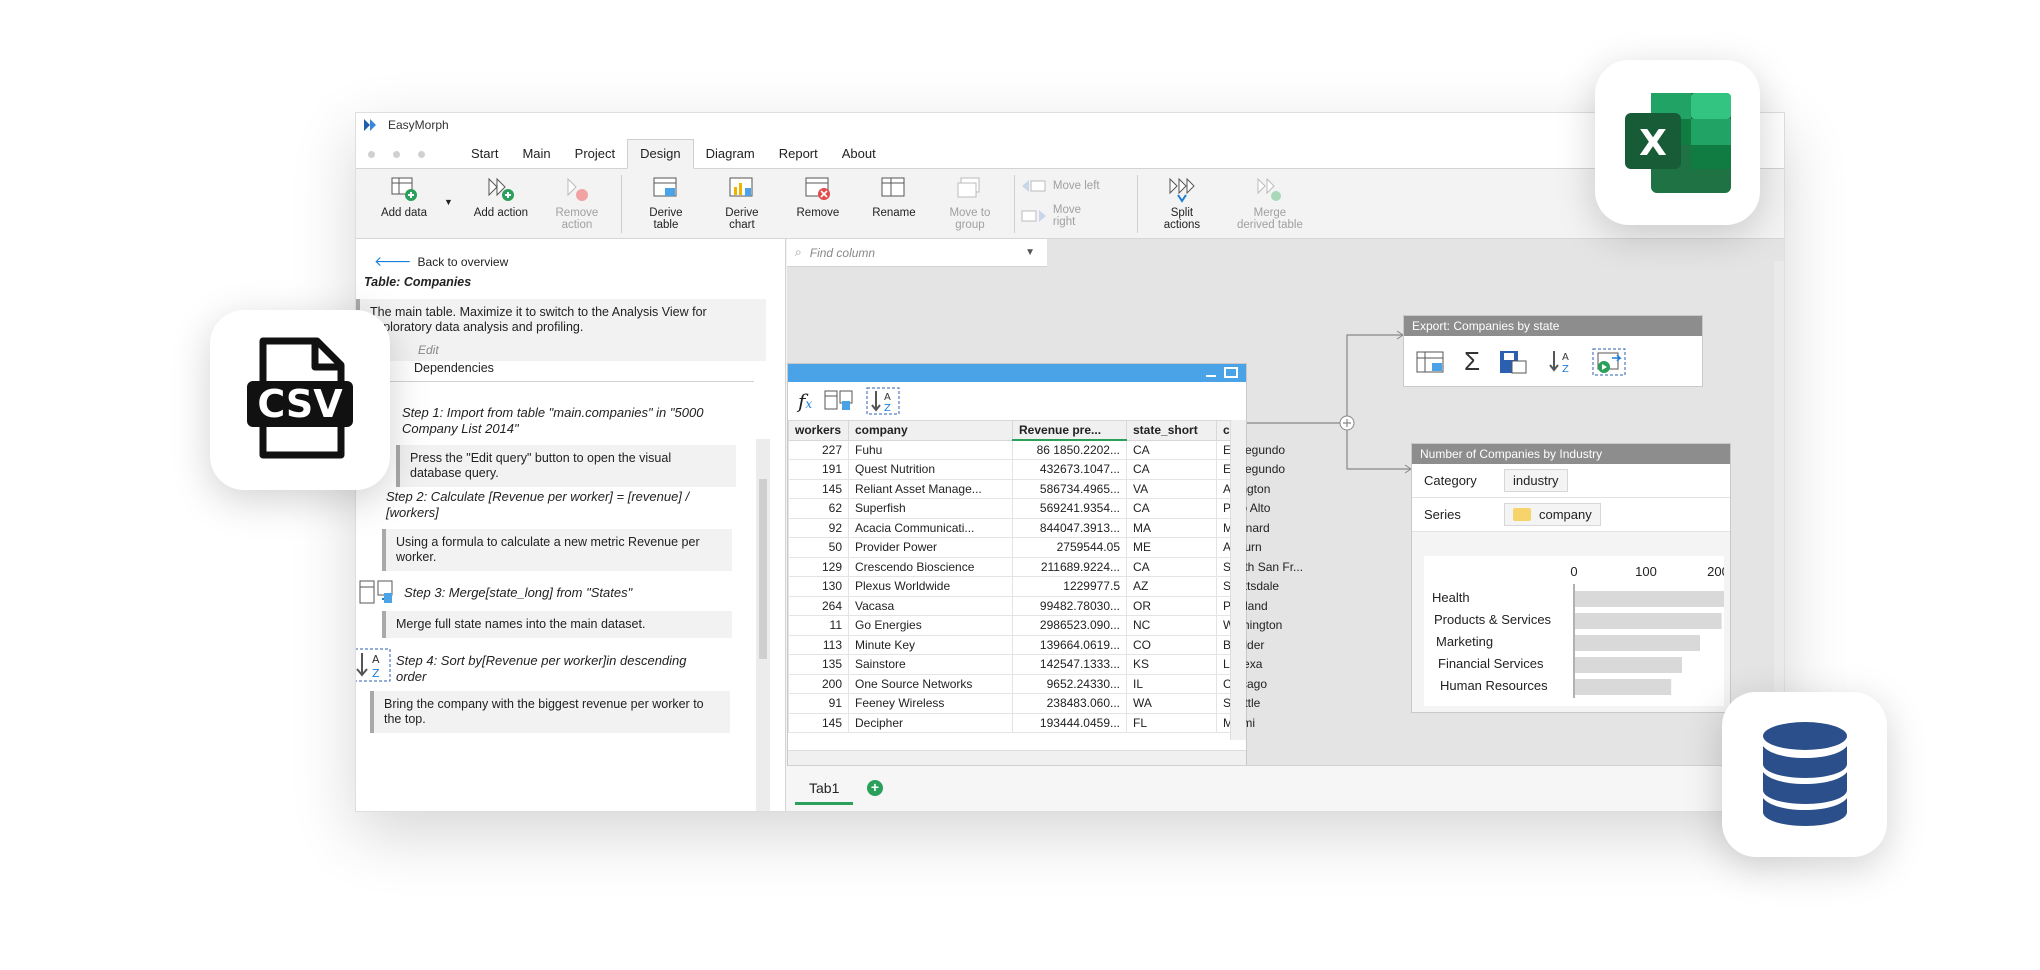  I want to click on cell-company: Quest Nutrition, so click(930, 469).